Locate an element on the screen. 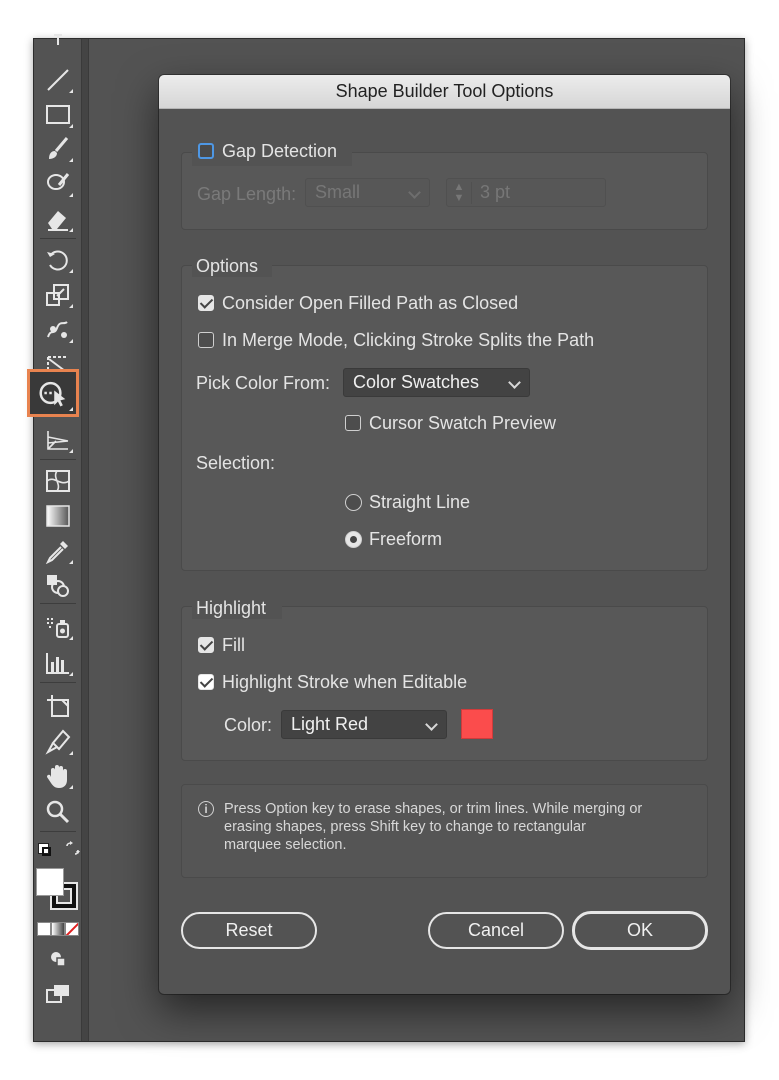 Image resolution: width=779 pixels, height=1080 pixels. pick-color-from-dropdown: Color Swatches is located at coordinates (436, 382).